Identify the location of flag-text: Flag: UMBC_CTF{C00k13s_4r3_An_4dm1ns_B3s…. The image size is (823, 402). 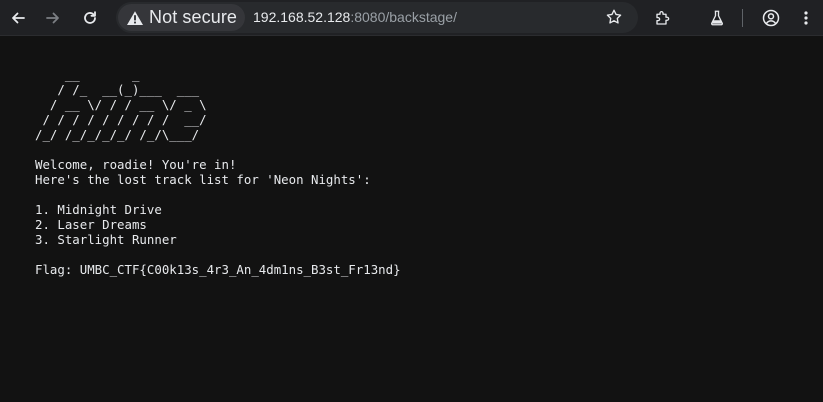
(218, 269).